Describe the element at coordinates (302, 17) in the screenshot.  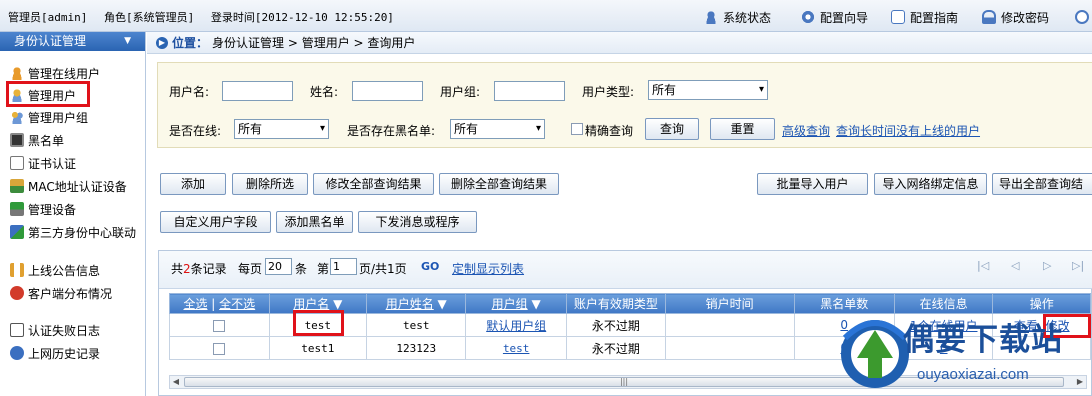
I see `login-time-label: 登录时间[2012-12-10 12:55:20]` at that location.